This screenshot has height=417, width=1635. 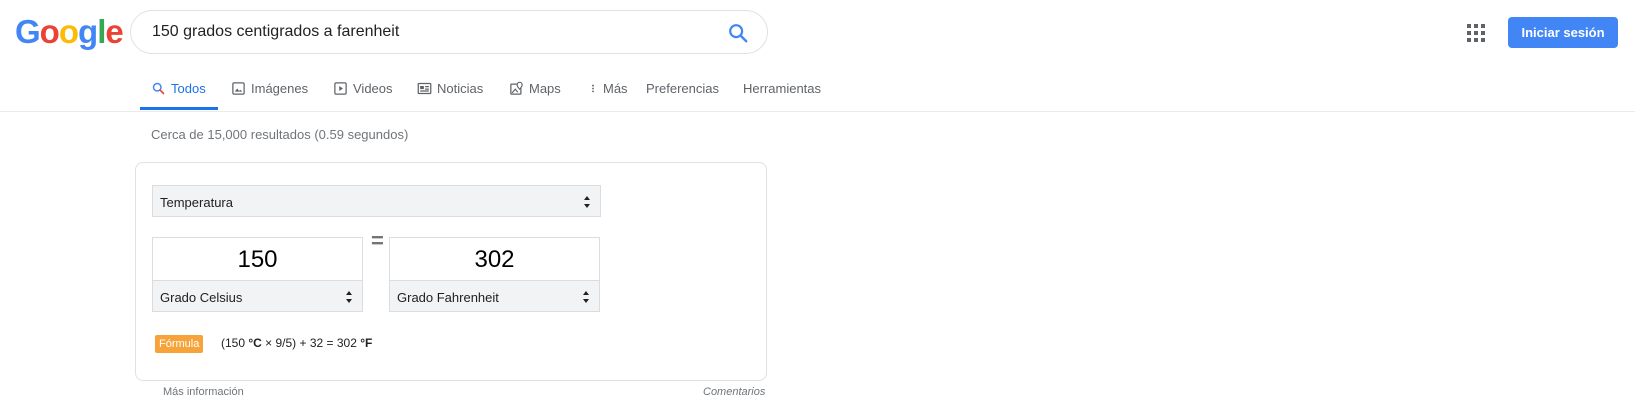 I want to click on tab-imagenes: Imágenes, so click(x=269, y=88).